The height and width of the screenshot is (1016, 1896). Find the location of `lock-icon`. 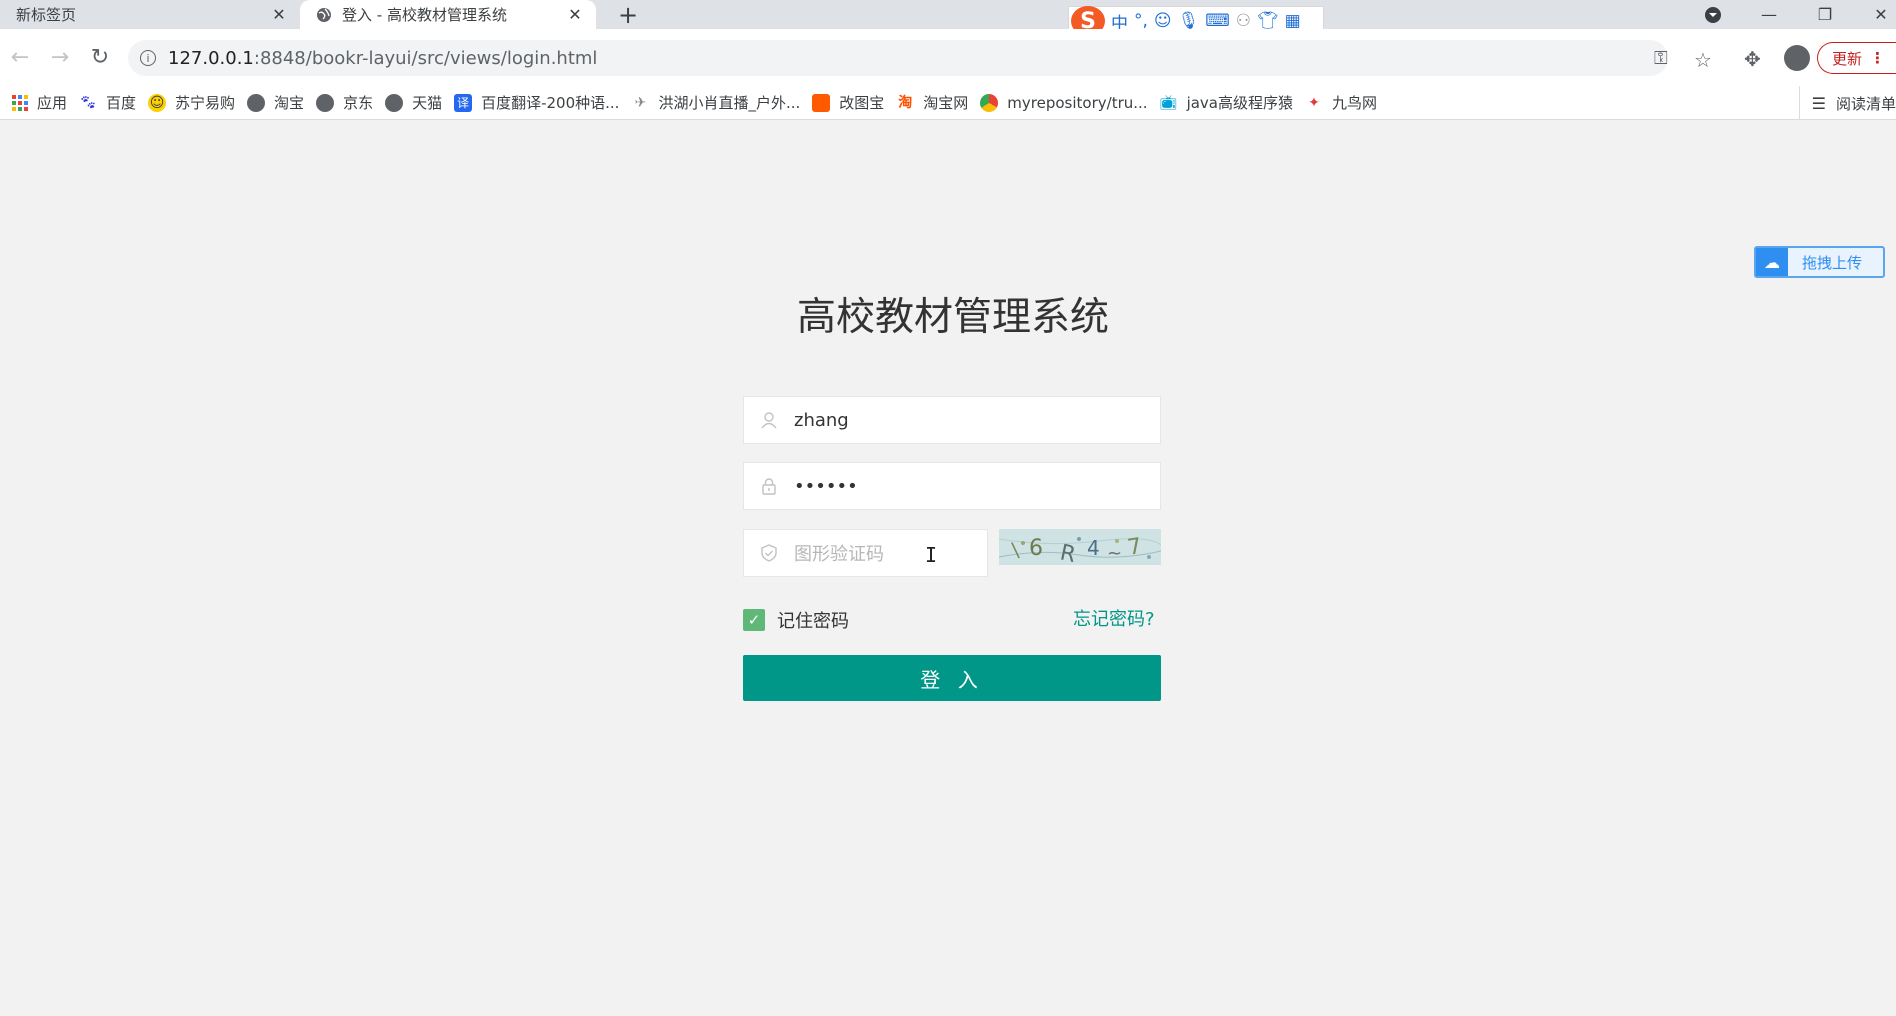

lock-icon is located at coordinates (769, 486).